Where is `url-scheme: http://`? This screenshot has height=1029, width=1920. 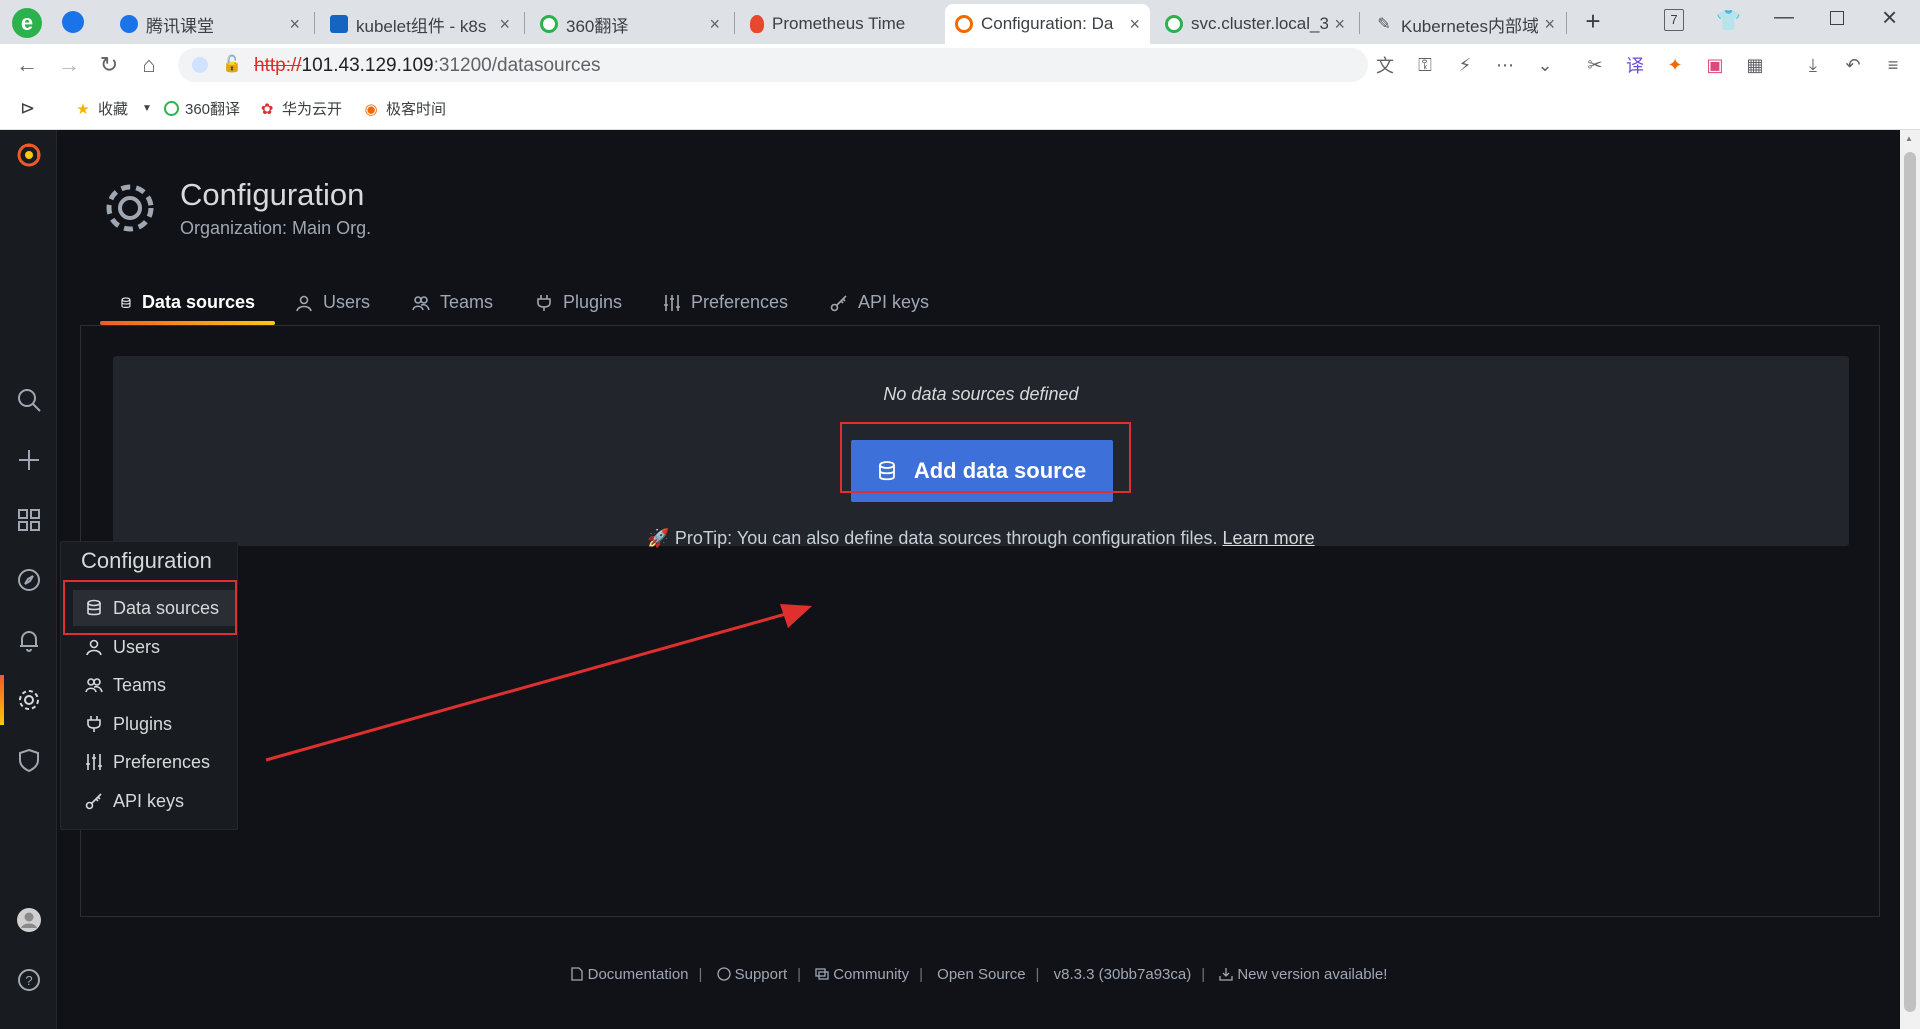
url-scheme: http:// is located at coordinates (278, 65).